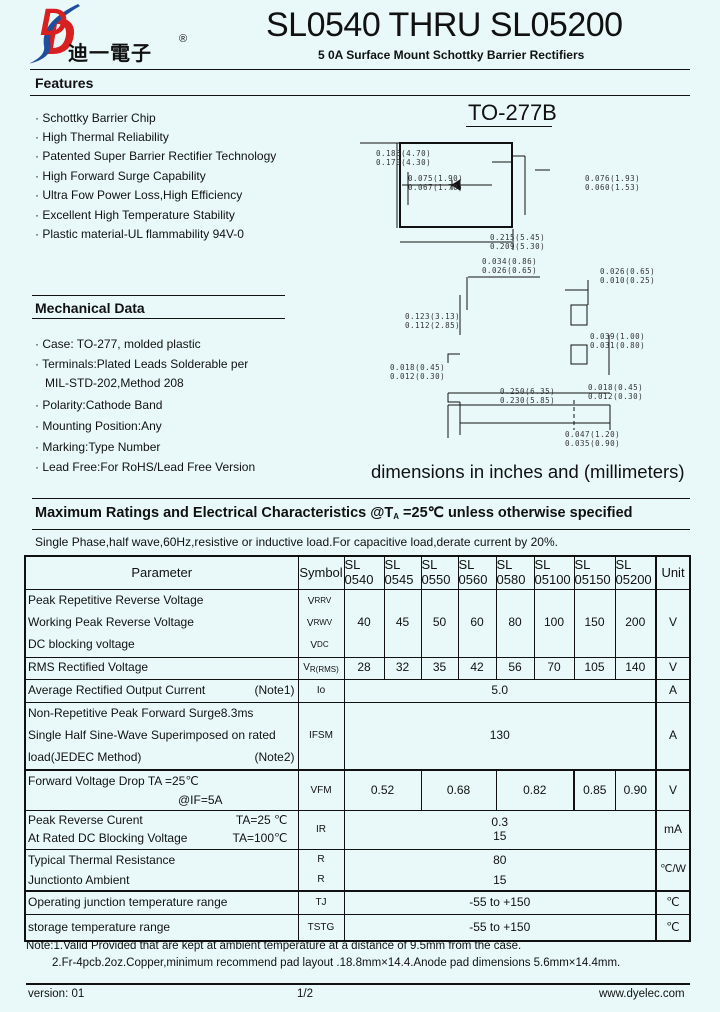 This screenshot has height=1012, width=720. Describe the element at coordinates (161, 790) in the screenshot. I see `param-cell: Forward Voltage Drop TA =25℃ @IF=5A` at that location.